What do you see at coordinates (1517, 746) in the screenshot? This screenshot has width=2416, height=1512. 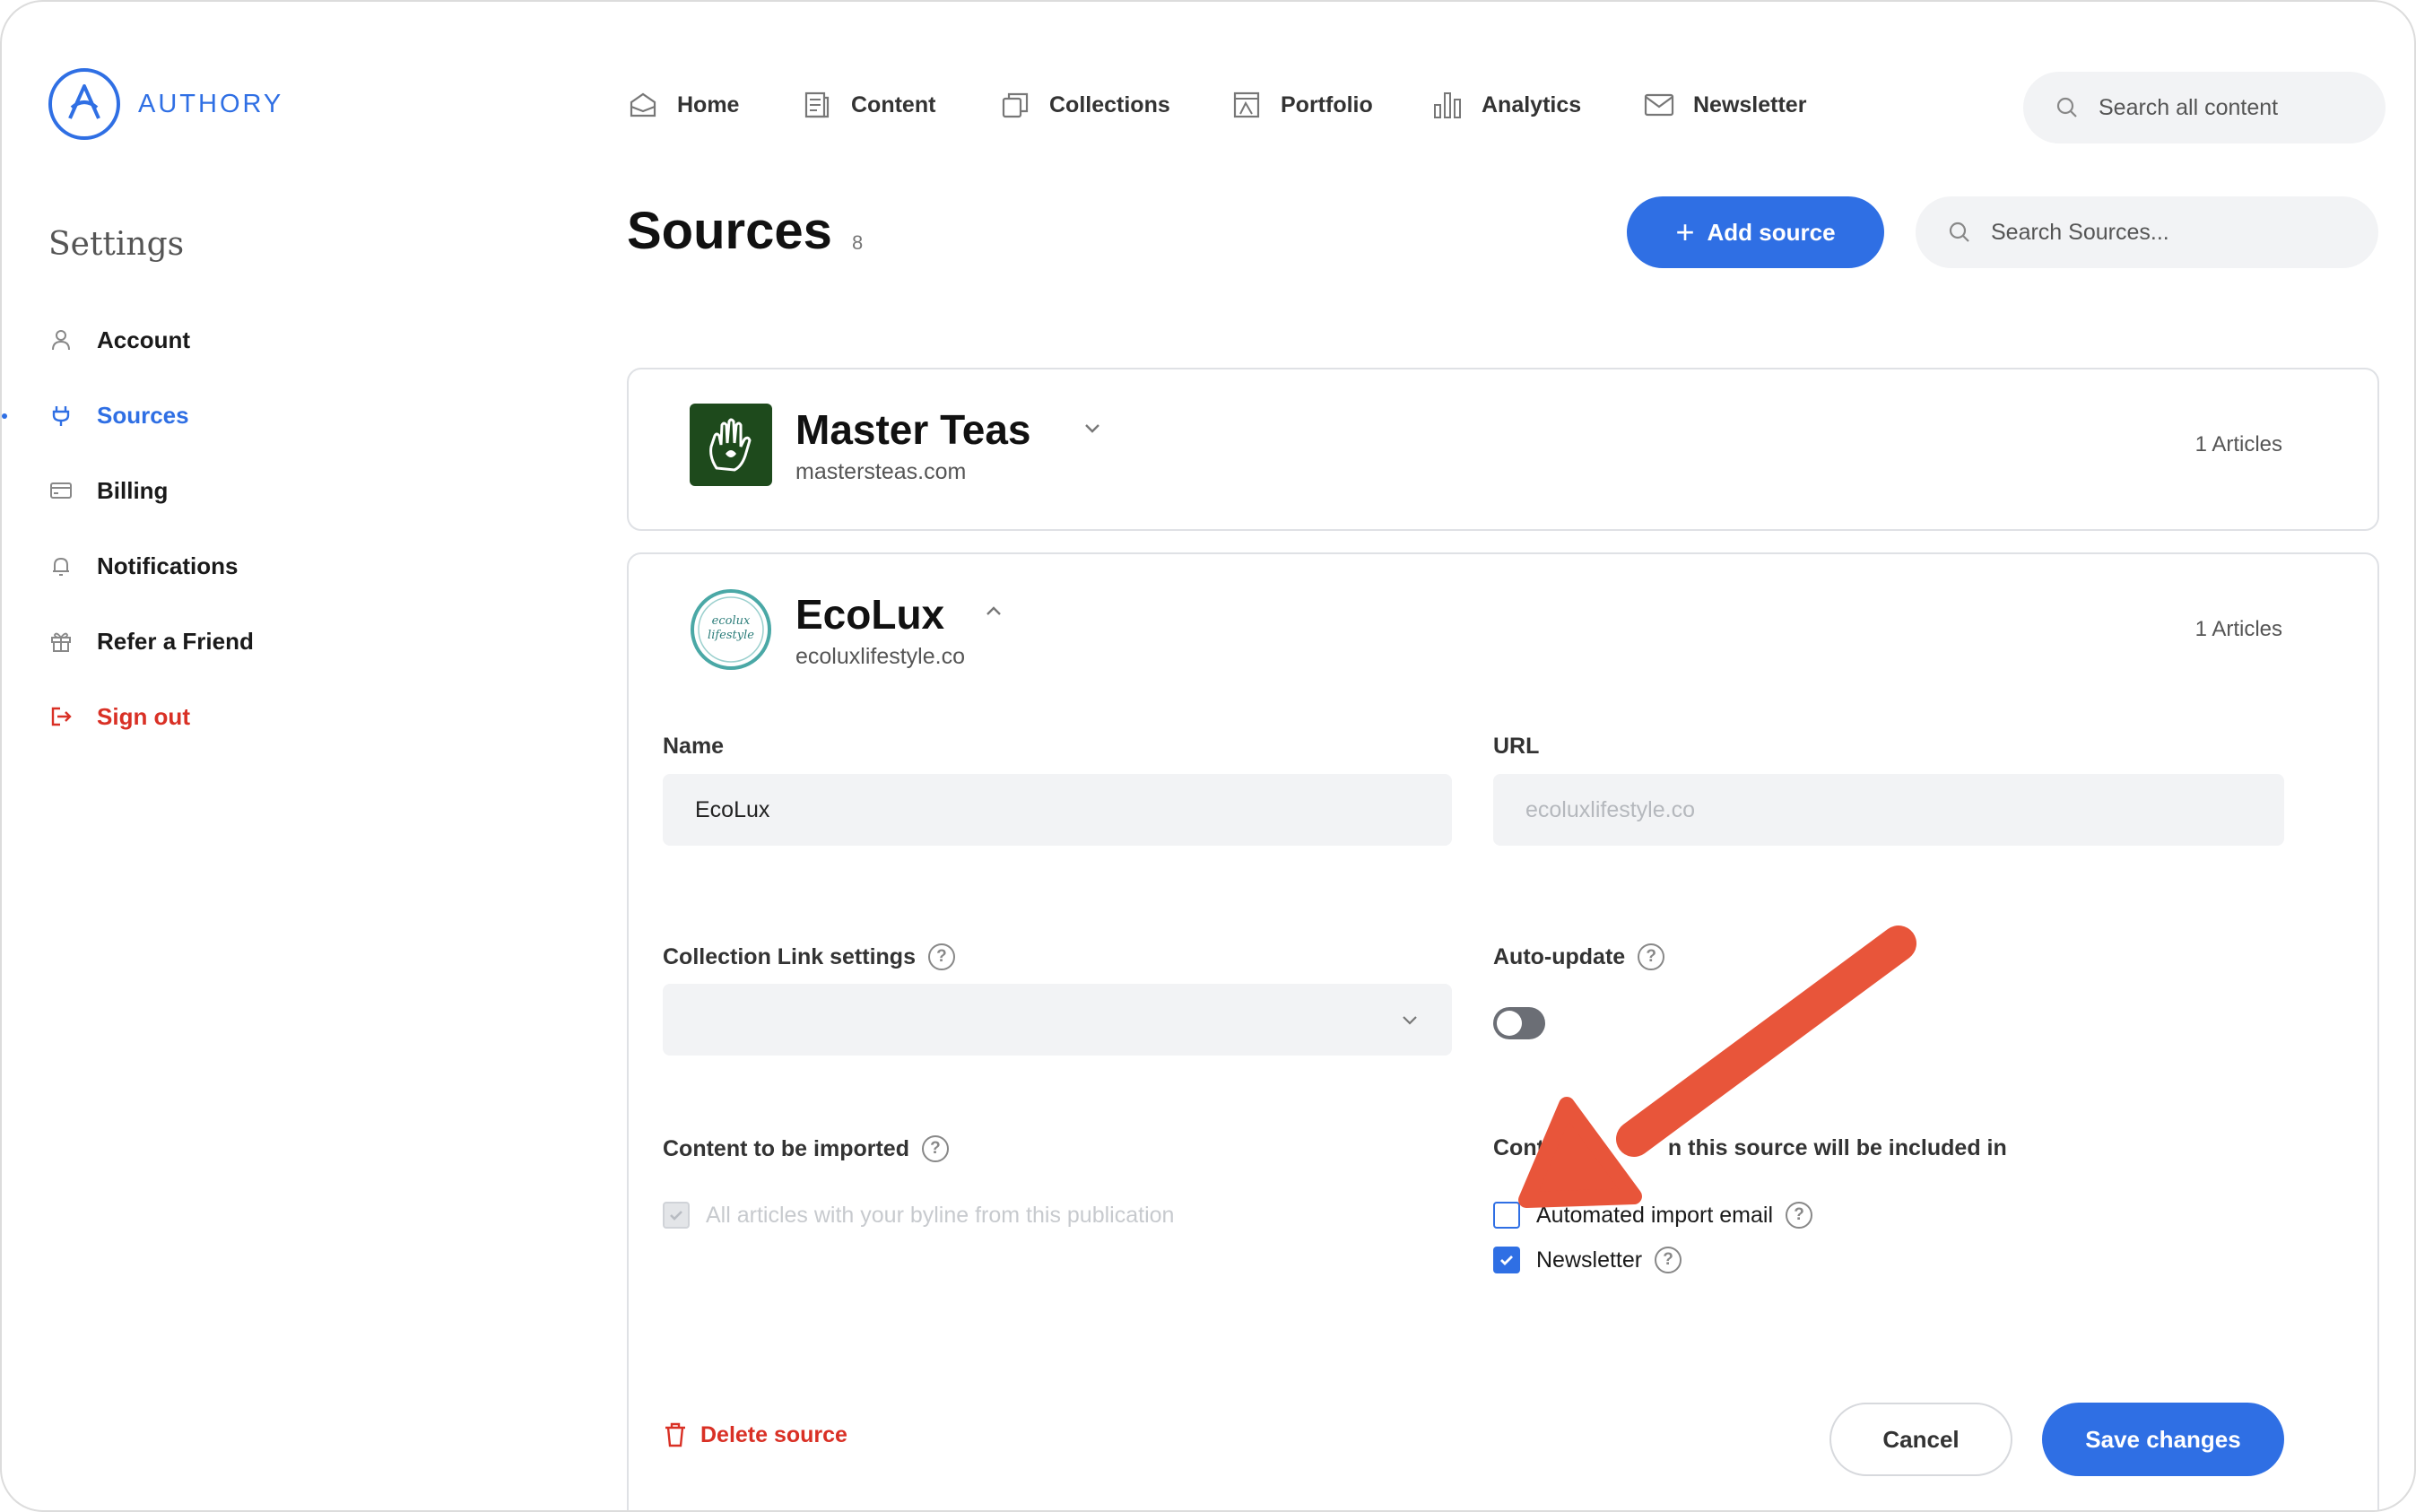 I see `url-label: URL` at bounding box center [1517, 746].